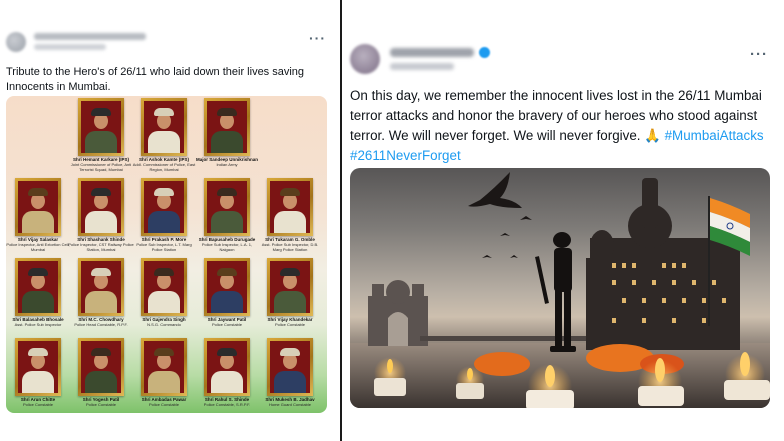 The height and width of the screenshot is (441, 784). I want to click on hero-caption: Shri Gajendra Singh N.S.G. Commando, so click(164, 322).